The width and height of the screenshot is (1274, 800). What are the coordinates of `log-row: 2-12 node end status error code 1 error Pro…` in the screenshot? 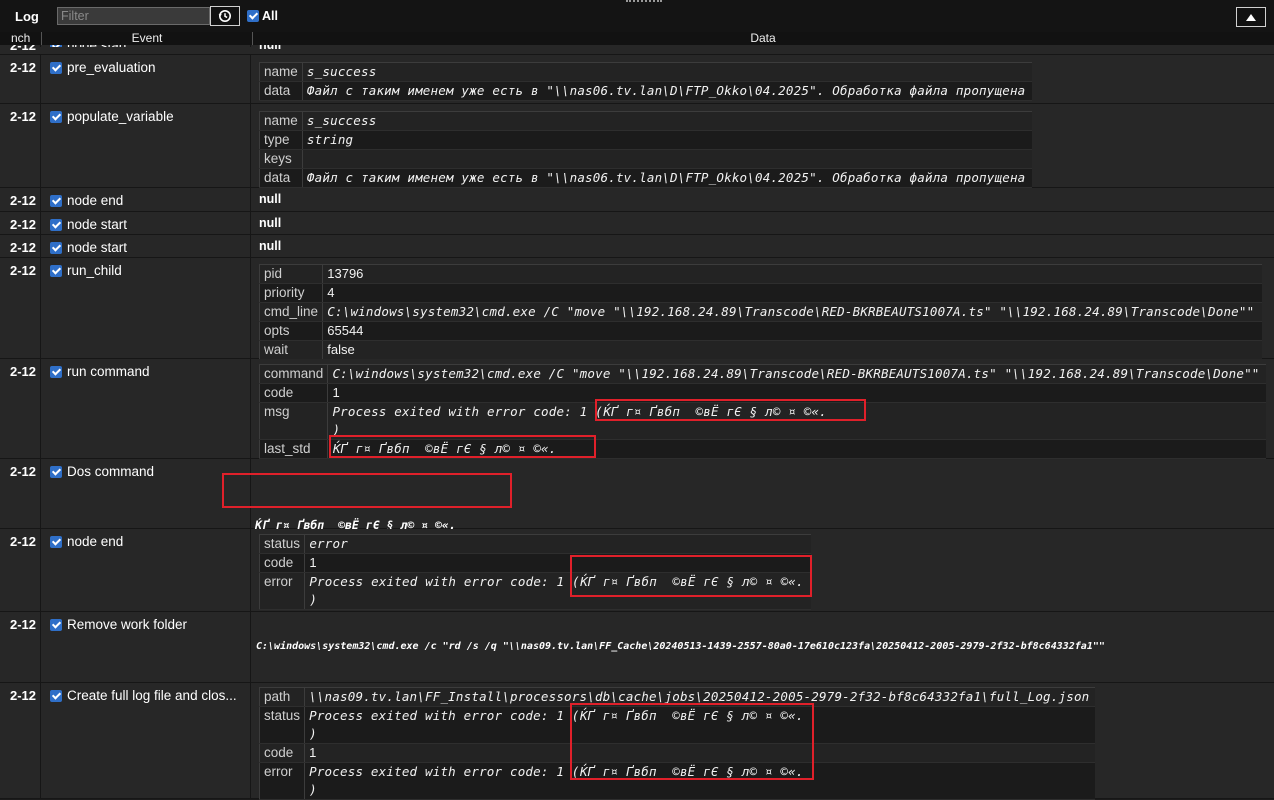 It's located at (637, 570).